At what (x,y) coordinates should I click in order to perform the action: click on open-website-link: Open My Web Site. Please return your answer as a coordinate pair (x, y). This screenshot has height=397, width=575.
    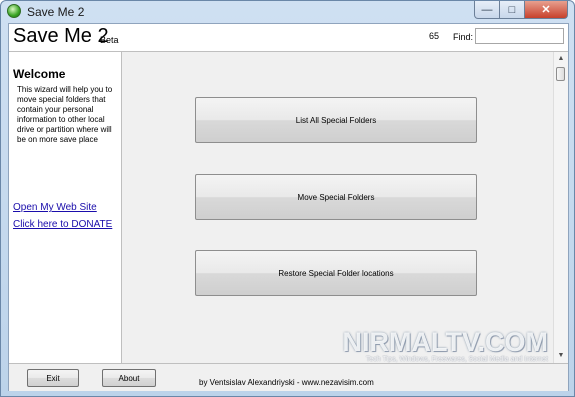
    Looking at the image, I should click on (55, 207).